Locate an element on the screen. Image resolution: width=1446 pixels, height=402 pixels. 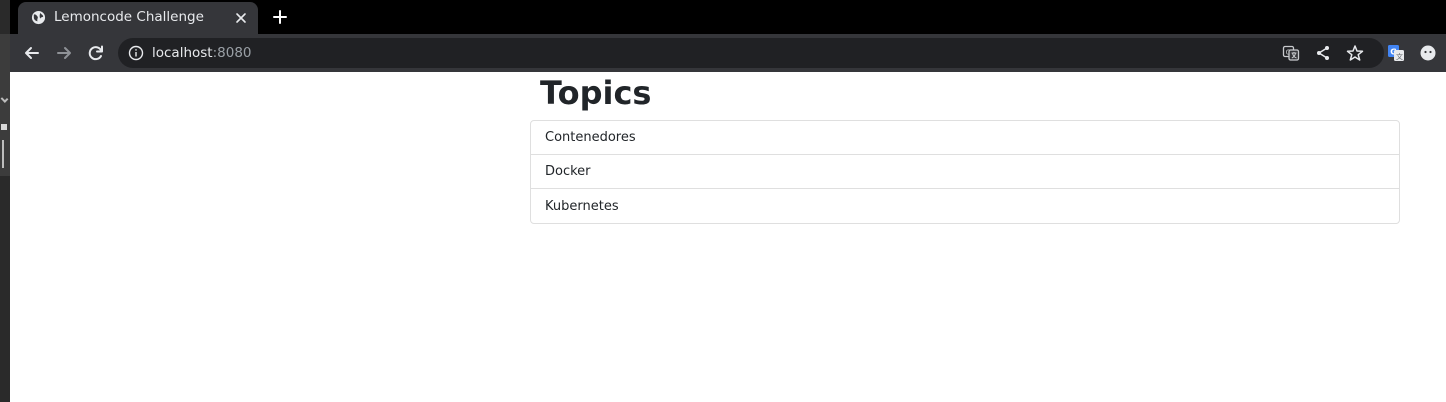
arrow-right-icon is located at coordinates (64, 53).